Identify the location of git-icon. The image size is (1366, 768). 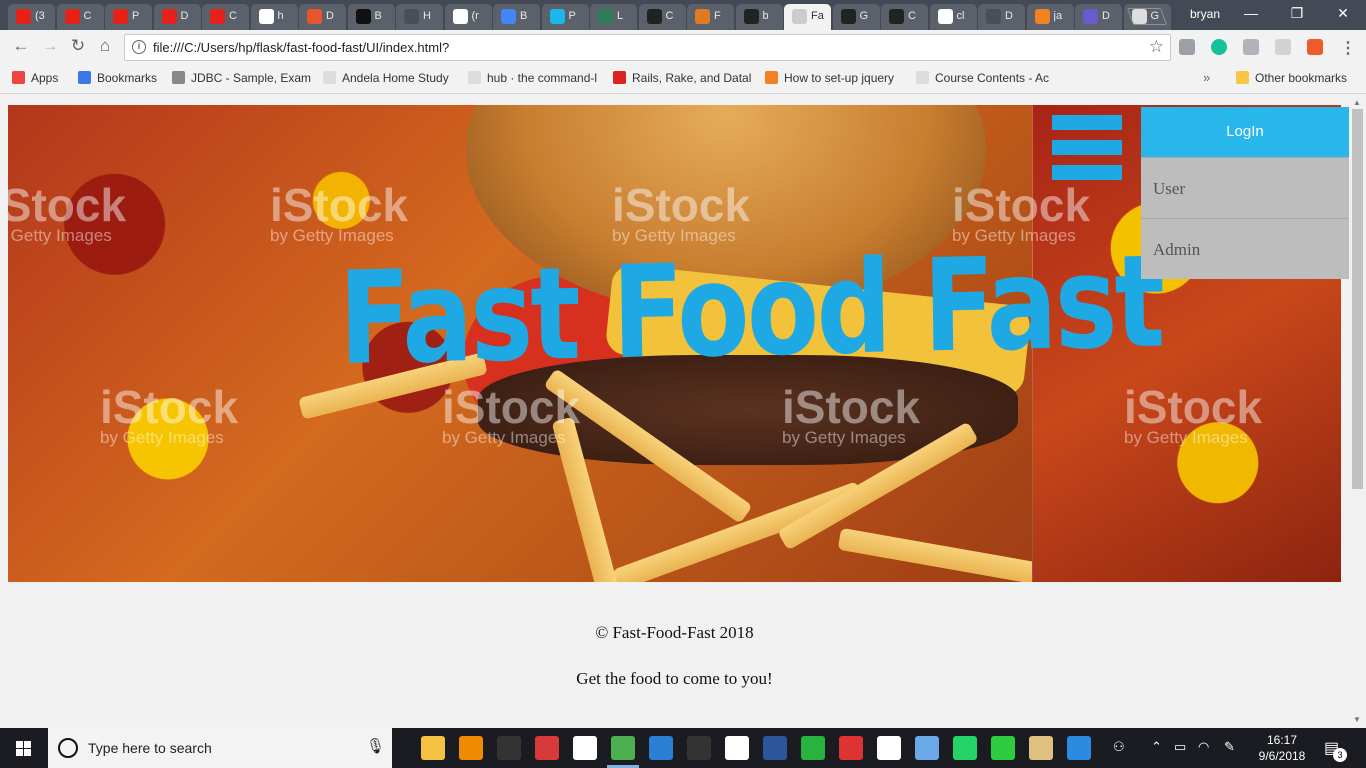
(1003, 748).